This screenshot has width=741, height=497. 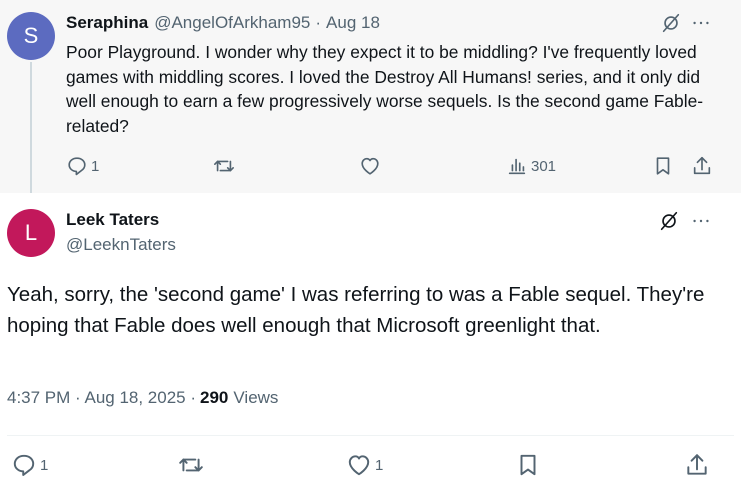 I want to click on user-handle: @LeeknTaters, so click(x=121, y=245).